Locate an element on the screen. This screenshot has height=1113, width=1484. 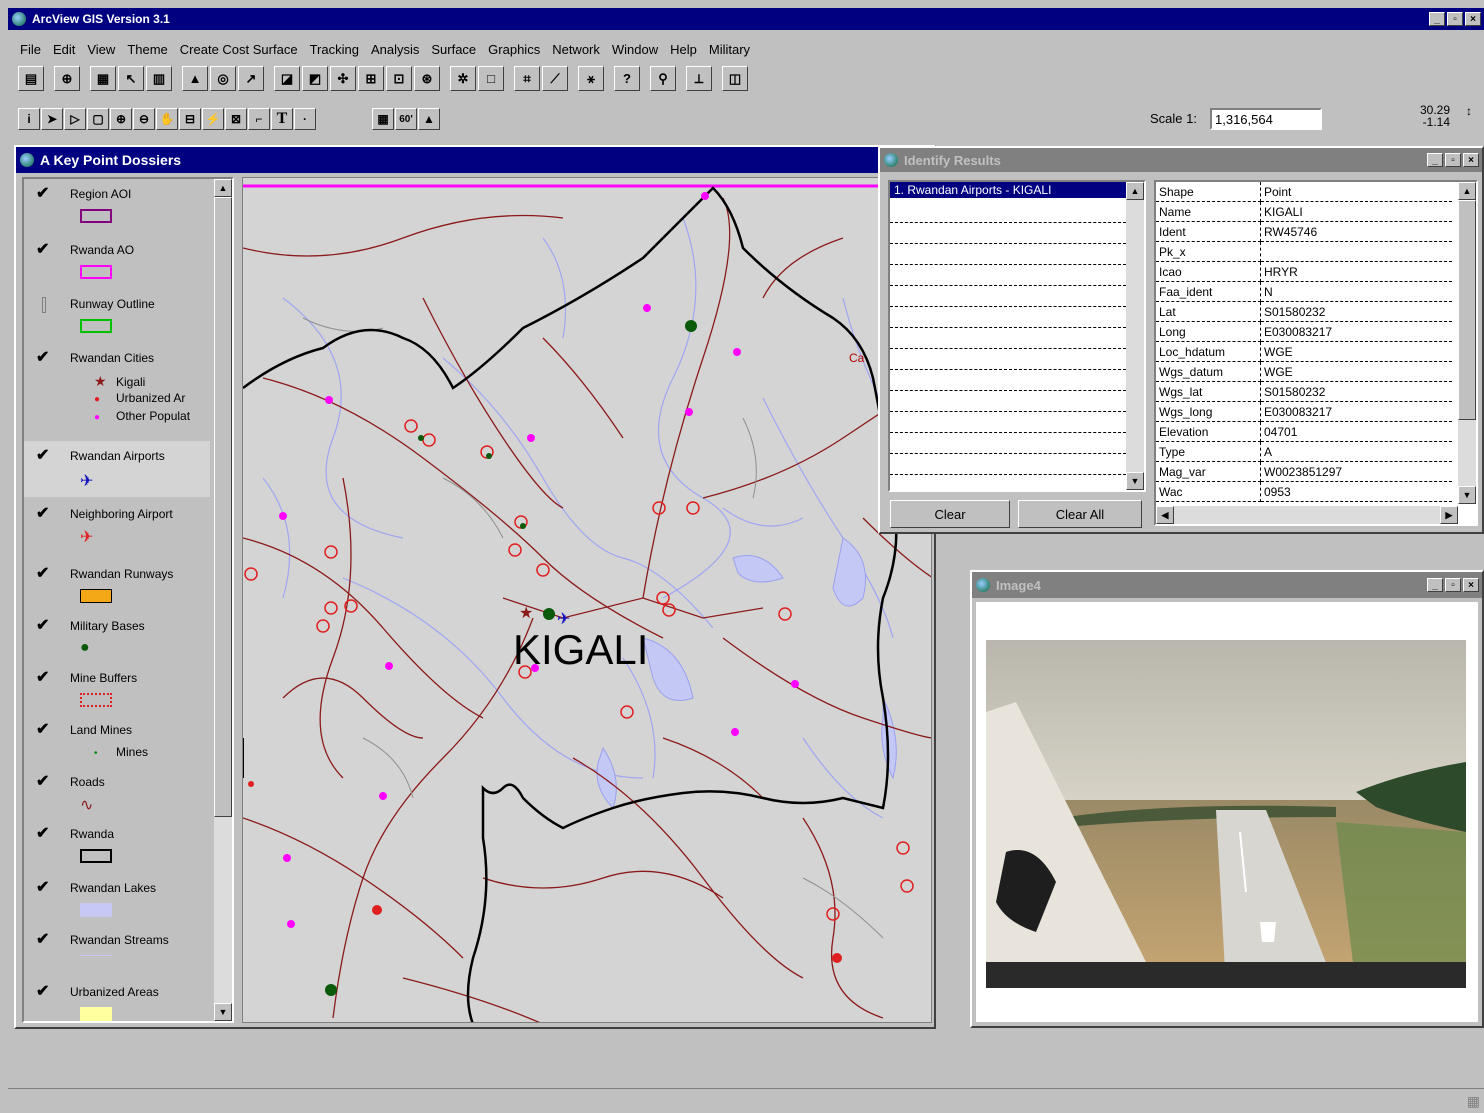
vertex-edit-icon: ▷ is located at coordinates (75, 119).